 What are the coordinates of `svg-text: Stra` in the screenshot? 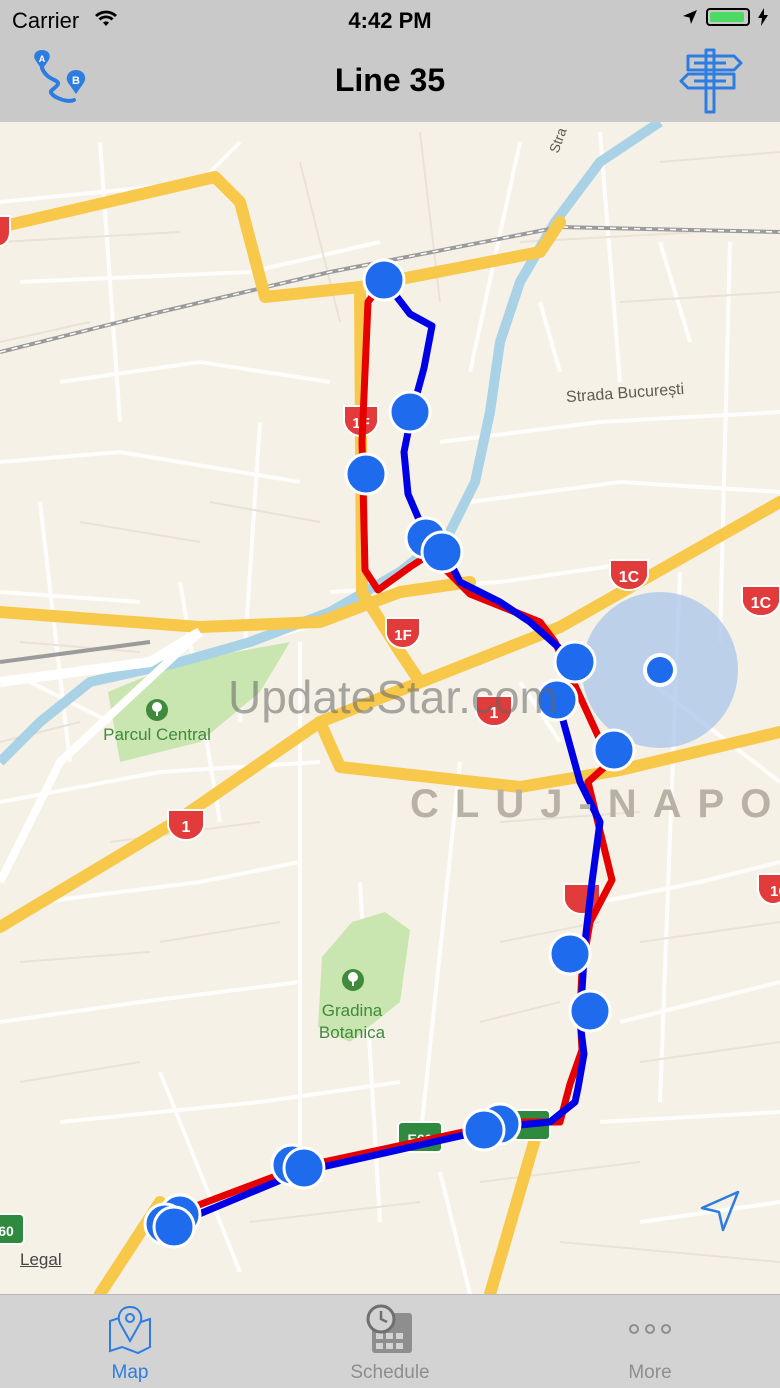 It's located at (558, 140).